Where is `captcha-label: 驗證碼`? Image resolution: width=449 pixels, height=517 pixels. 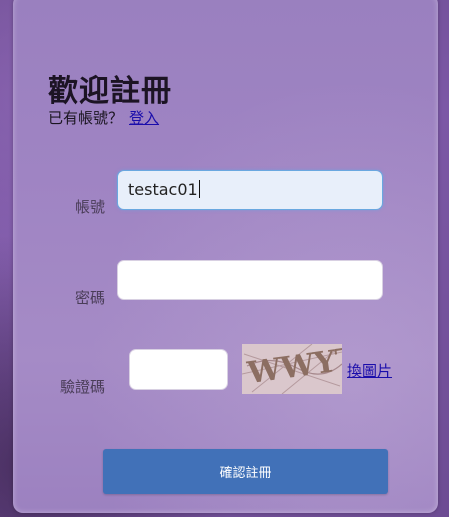
captcha-label: 驗證碼 is located at coordinates (83, 387).